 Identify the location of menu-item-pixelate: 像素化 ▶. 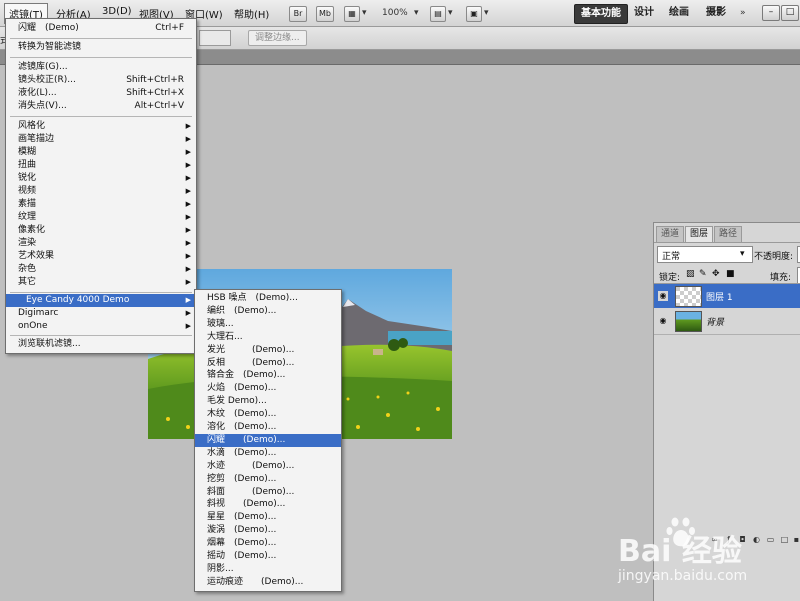
(101, 230).